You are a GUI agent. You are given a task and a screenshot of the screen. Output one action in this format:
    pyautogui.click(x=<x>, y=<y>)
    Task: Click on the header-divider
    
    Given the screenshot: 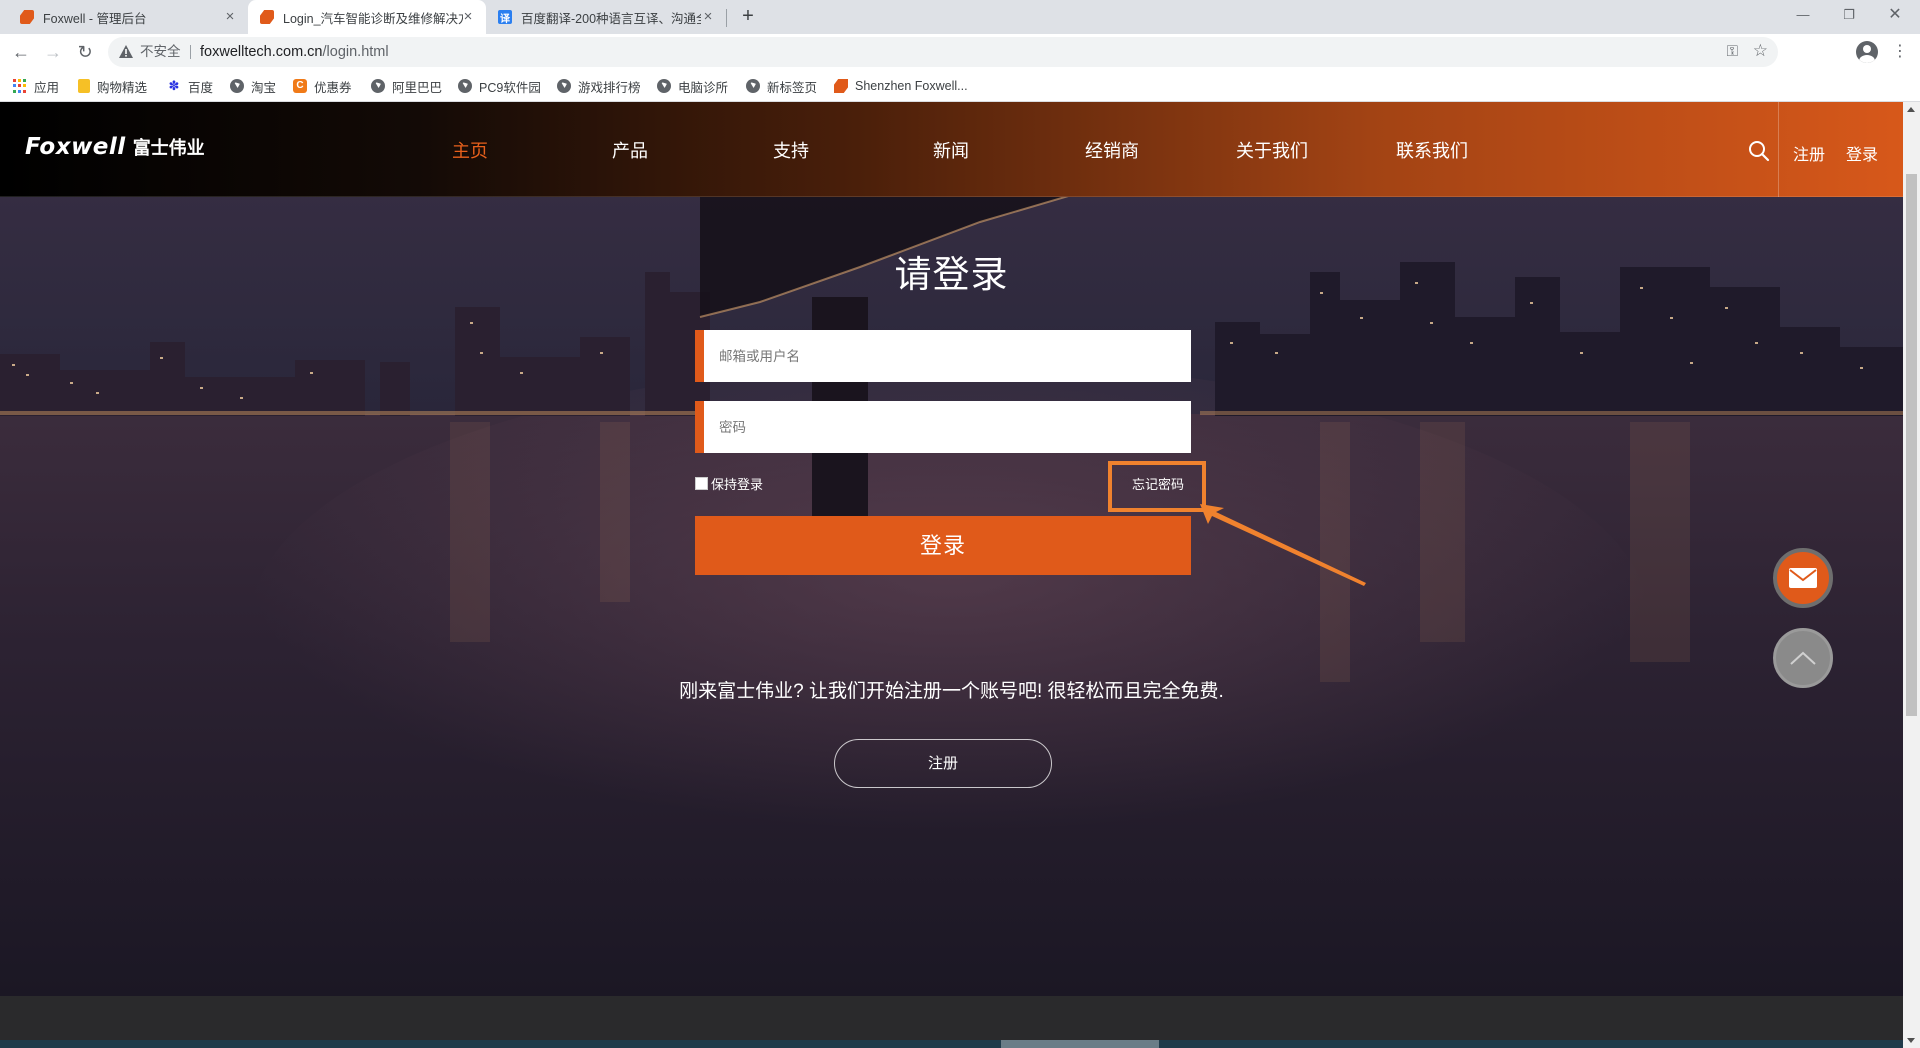 What is the action you would take?
    pyautogui.click(x=1778, y=149)
    